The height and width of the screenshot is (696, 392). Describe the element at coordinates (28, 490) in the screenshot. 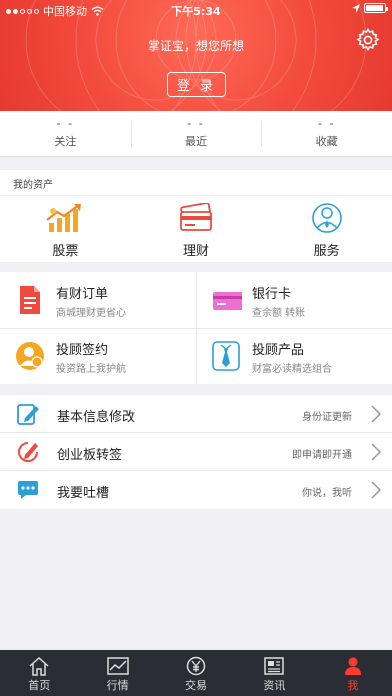

I see `chat-icon` at that location.